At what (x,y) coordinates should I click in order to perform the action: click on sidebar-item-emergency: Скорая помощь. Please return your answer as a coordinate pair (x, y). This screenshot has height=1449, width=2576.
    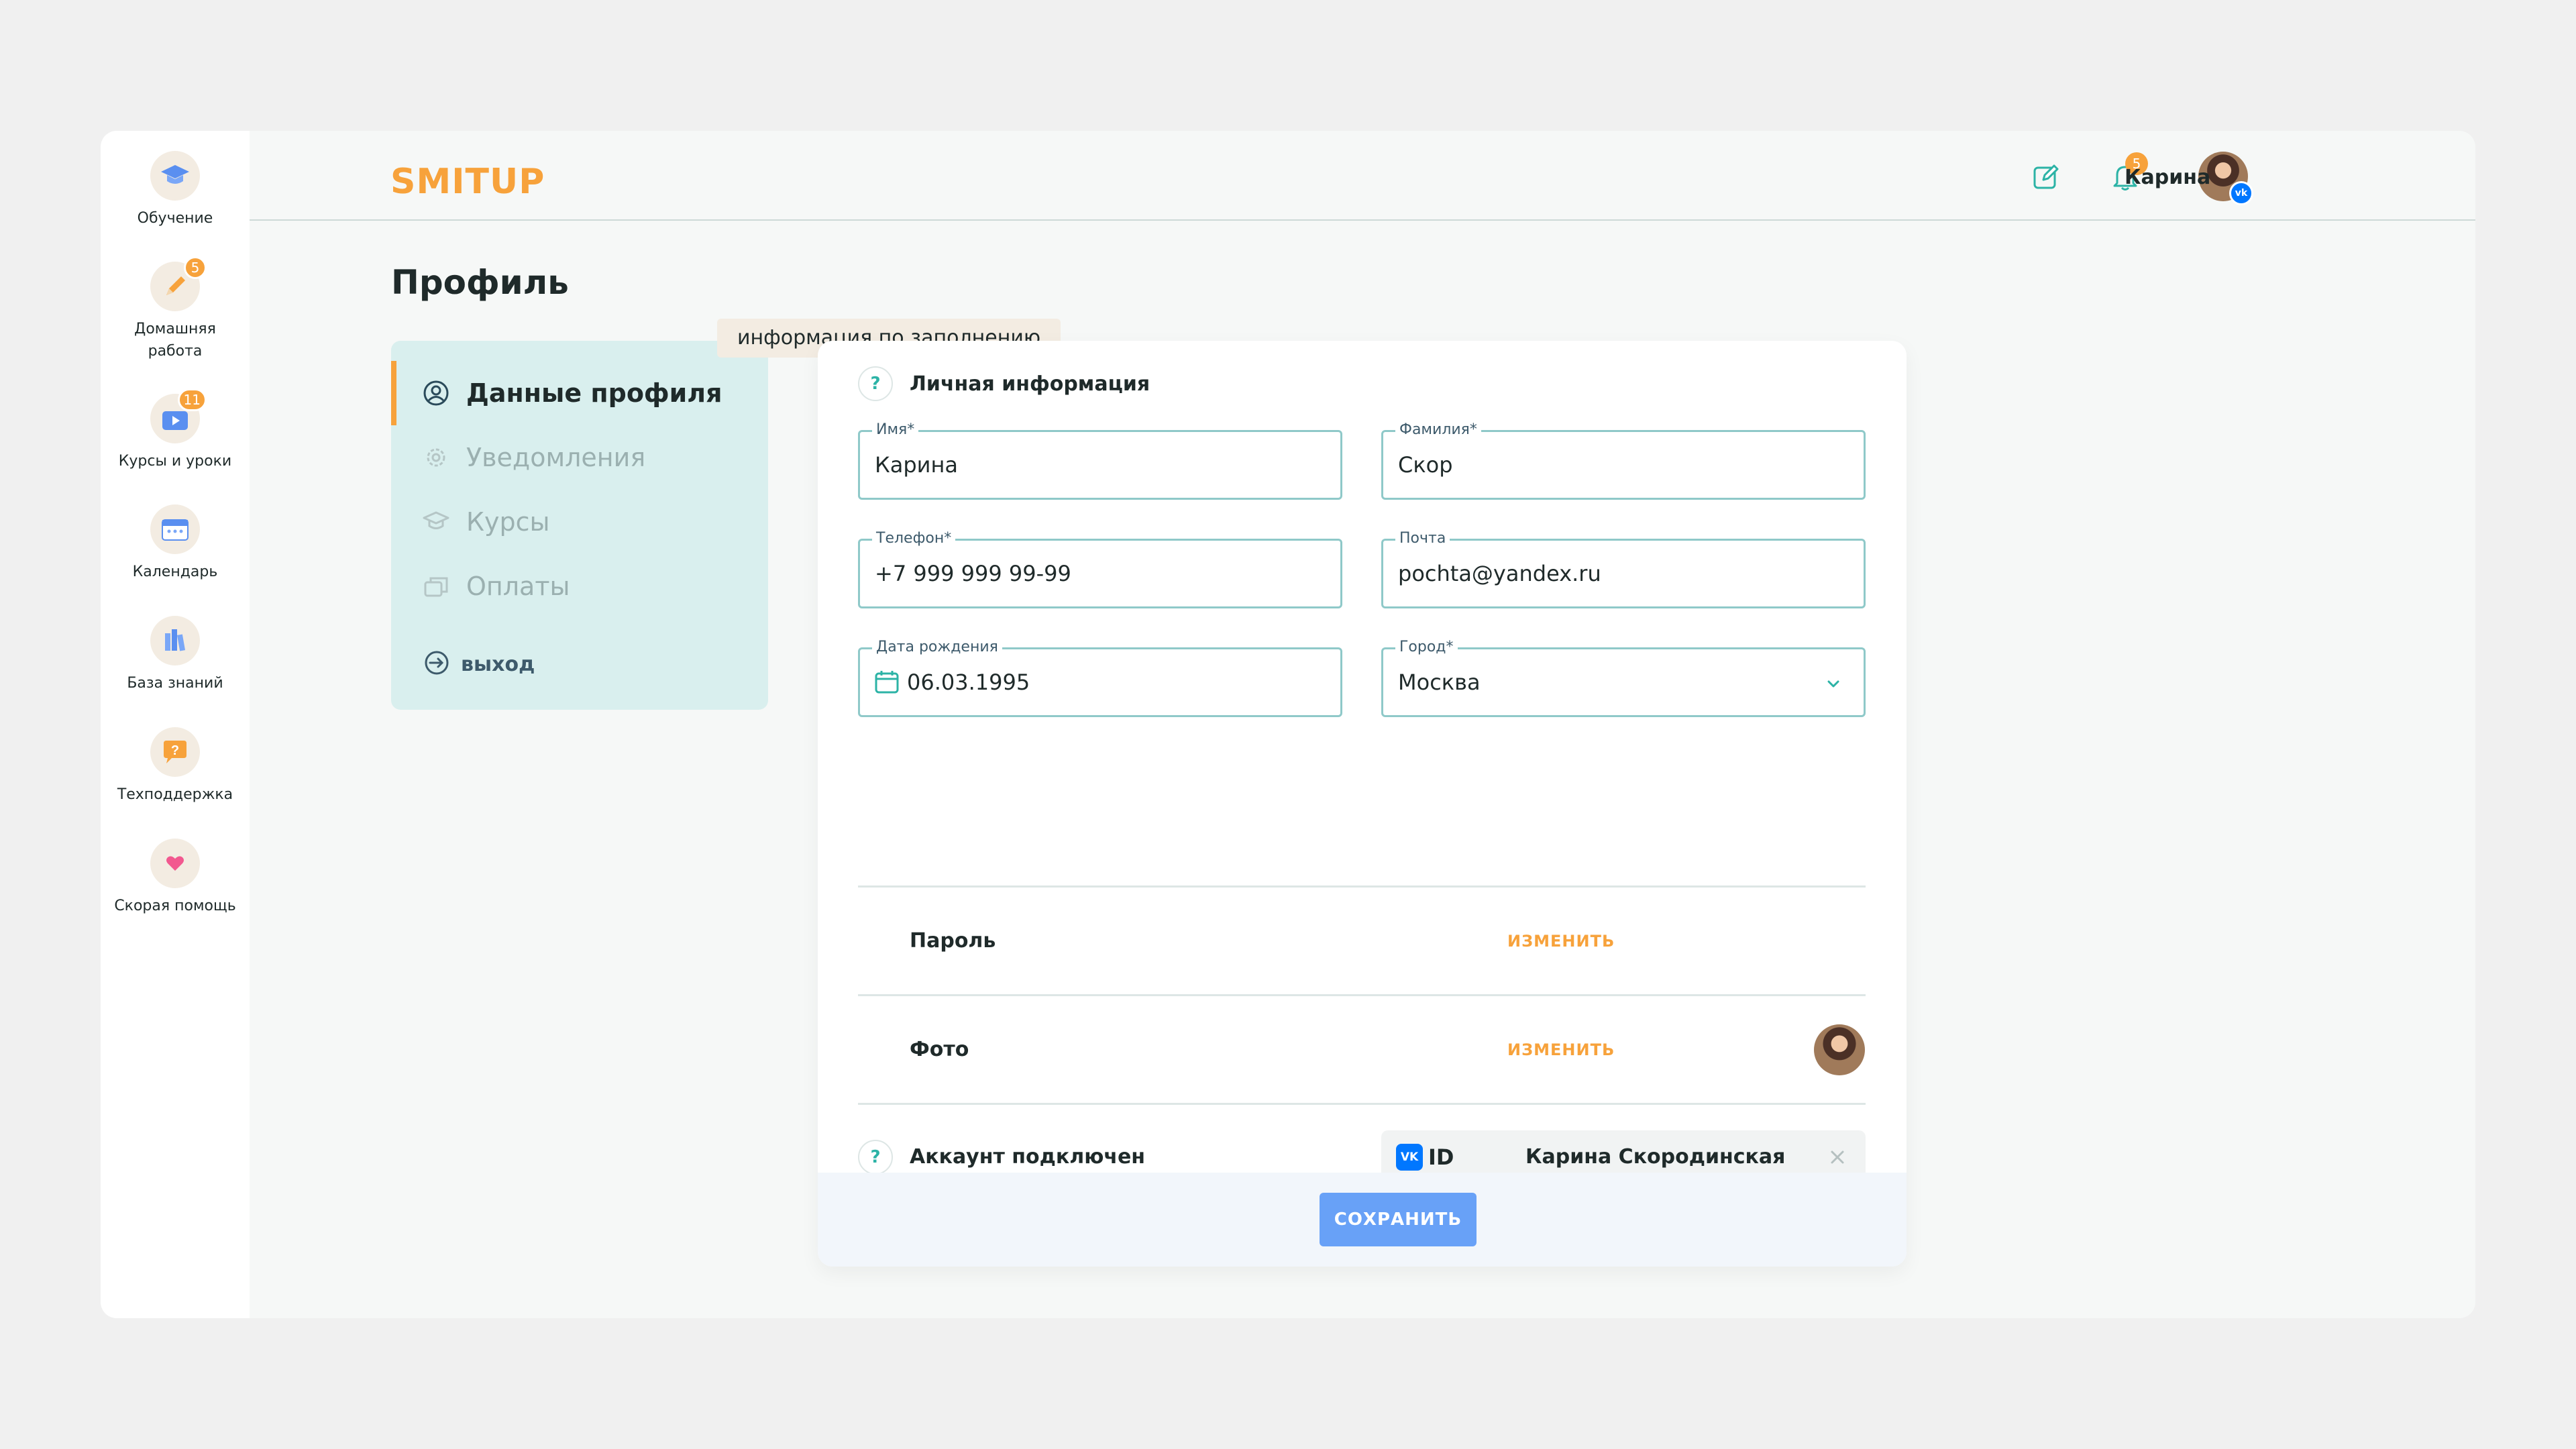
    Looking at the image, I should click on (175, 878).